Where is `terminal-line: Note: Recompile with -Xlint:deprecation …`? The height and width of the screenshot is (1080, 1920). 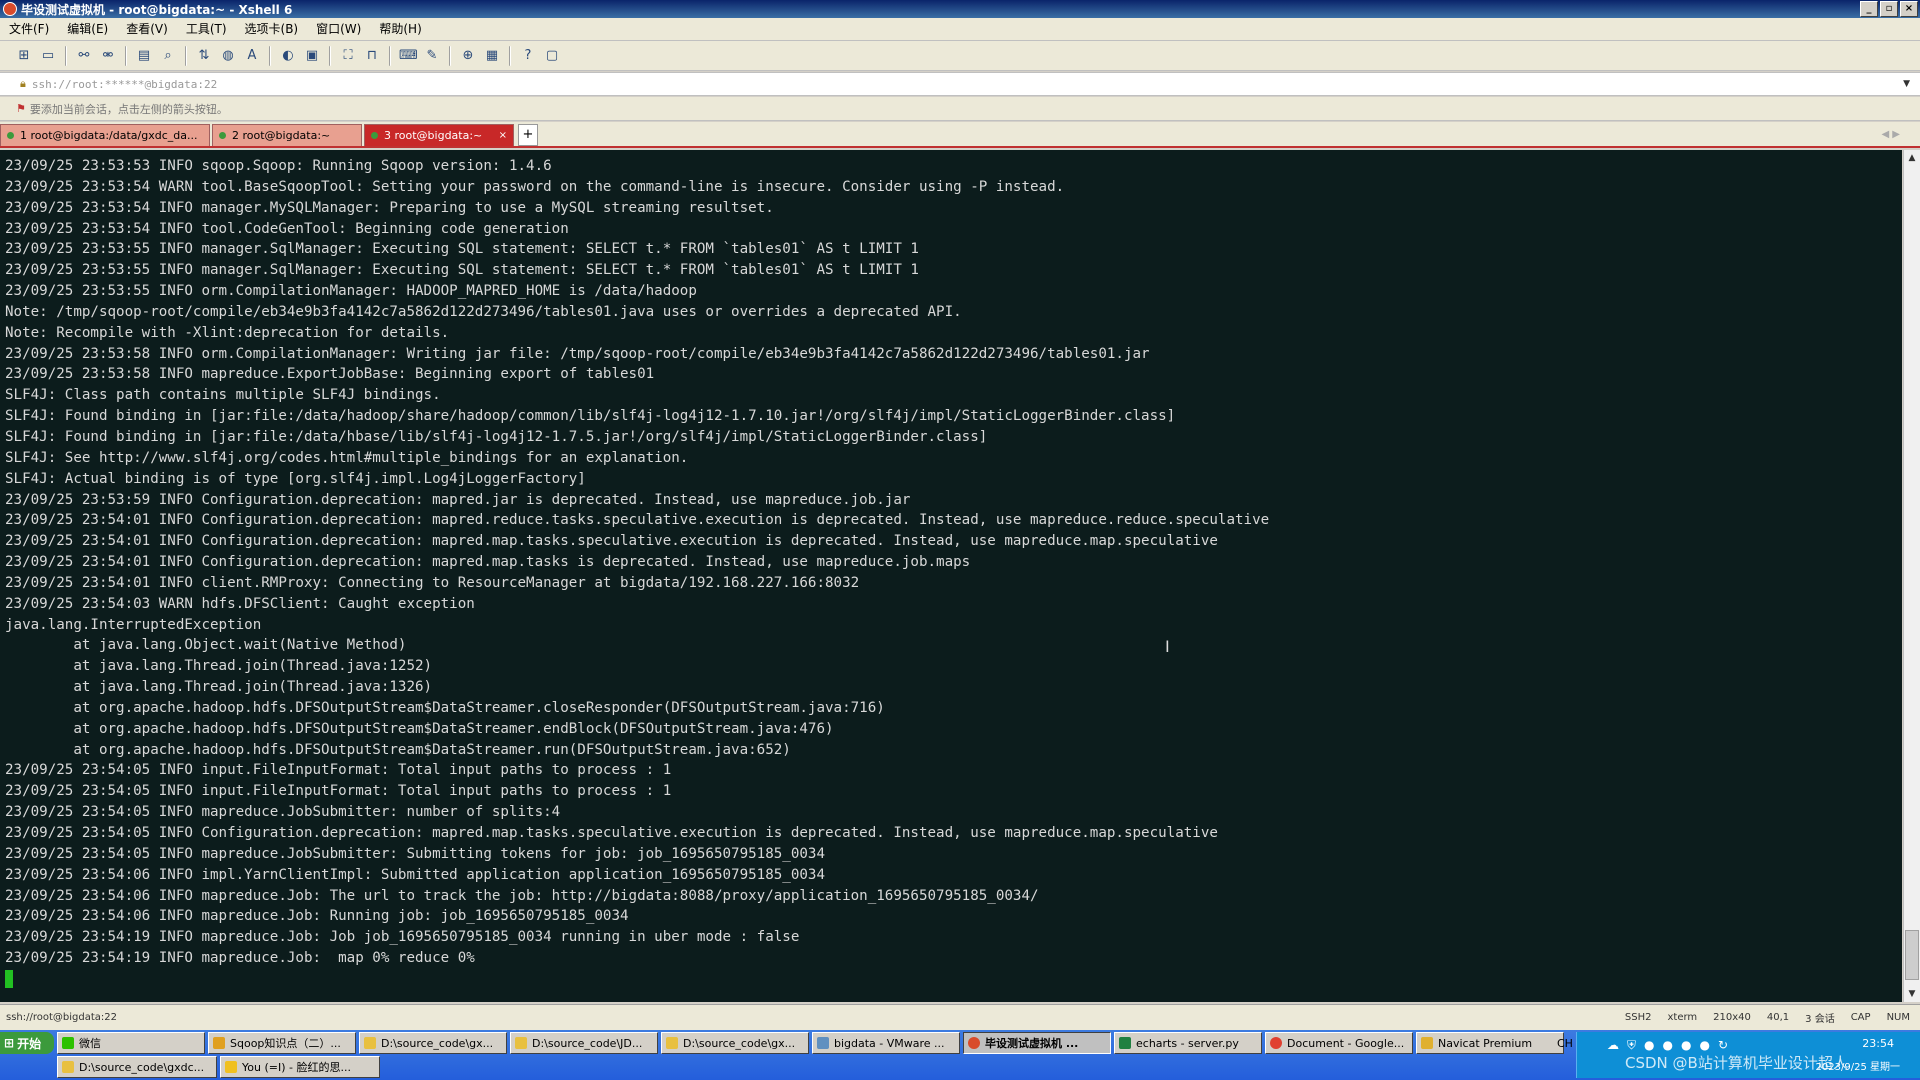
terminal-line: Note: Recompile with -Xlint:deprecation … is located at coordinates (227, 332).